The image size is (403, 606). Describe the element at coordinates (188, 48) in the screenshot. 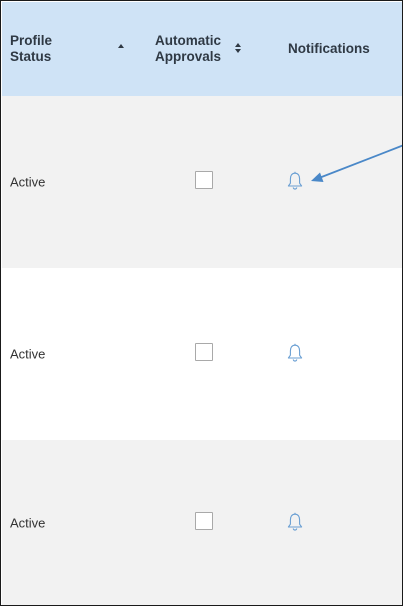

I see `column-header-automatic-approvals-label: Automatic Approvals` at that location.